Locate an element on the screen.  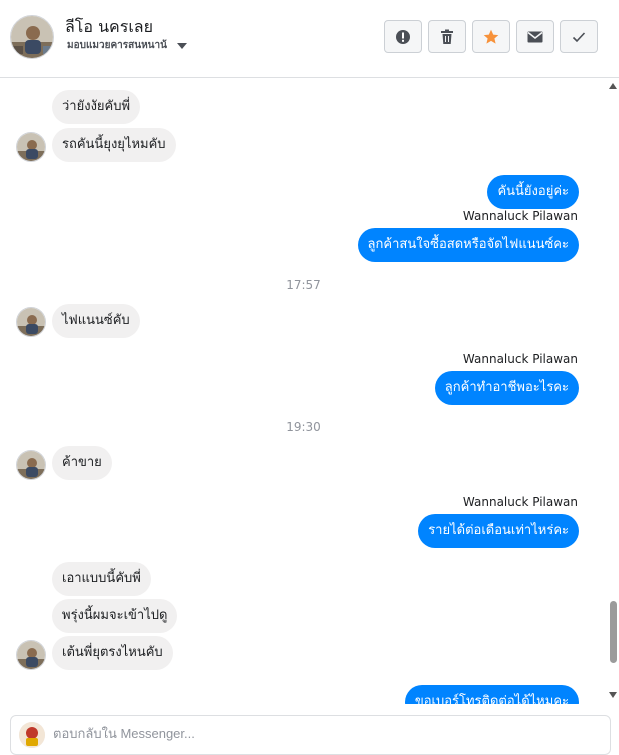
done-button is located at coordinates (579, 36).